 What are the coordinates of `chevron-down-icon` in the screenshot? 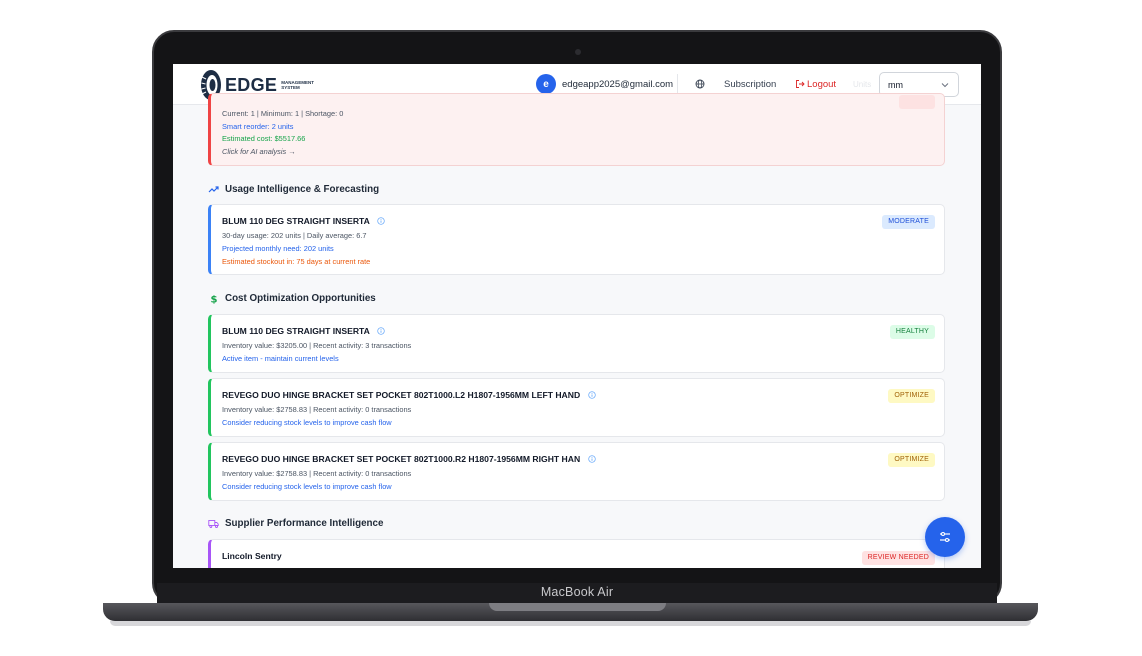 It's located at (945, 85).